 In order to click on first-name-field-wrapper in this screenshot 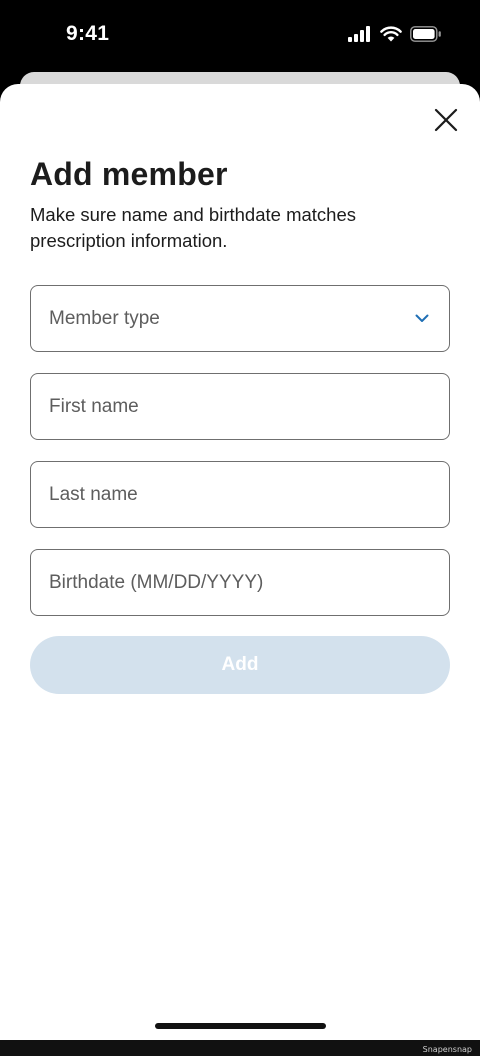, I will do `click(240, 406)`.